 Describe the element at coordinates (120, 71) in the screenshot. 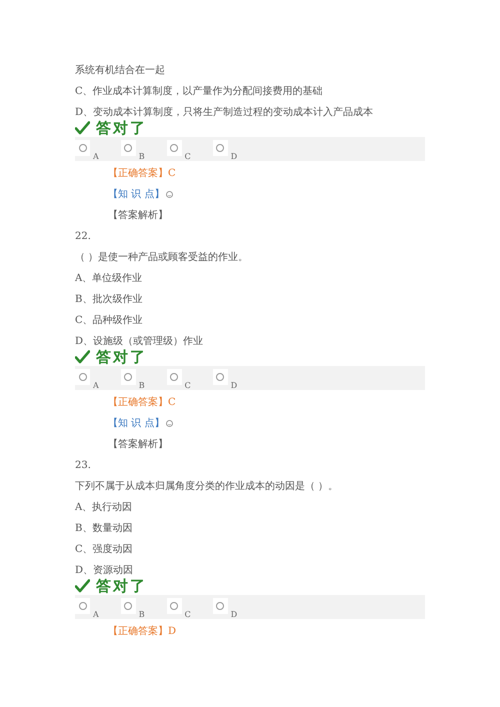

I see `option-text: 系统有机结合在一起` at that location.